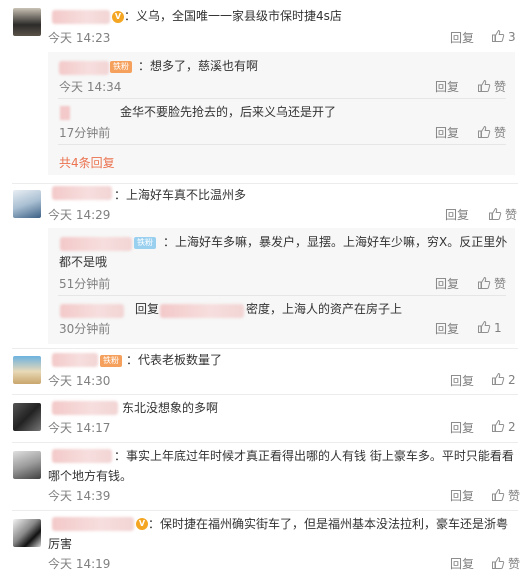 Image resolution: width=530 pixels, height=580 pixels. I want to click on comment-time: 今天 14:29, so click(79, 215).